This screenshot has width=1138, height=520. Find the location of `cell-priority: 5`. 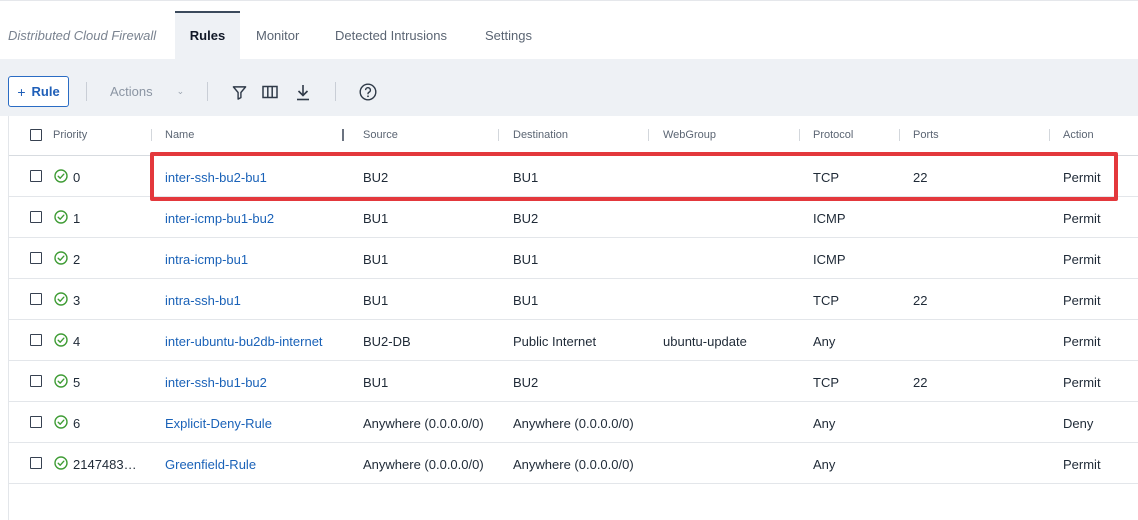

cell-priority: 5 is located at coordinates (77, 382).